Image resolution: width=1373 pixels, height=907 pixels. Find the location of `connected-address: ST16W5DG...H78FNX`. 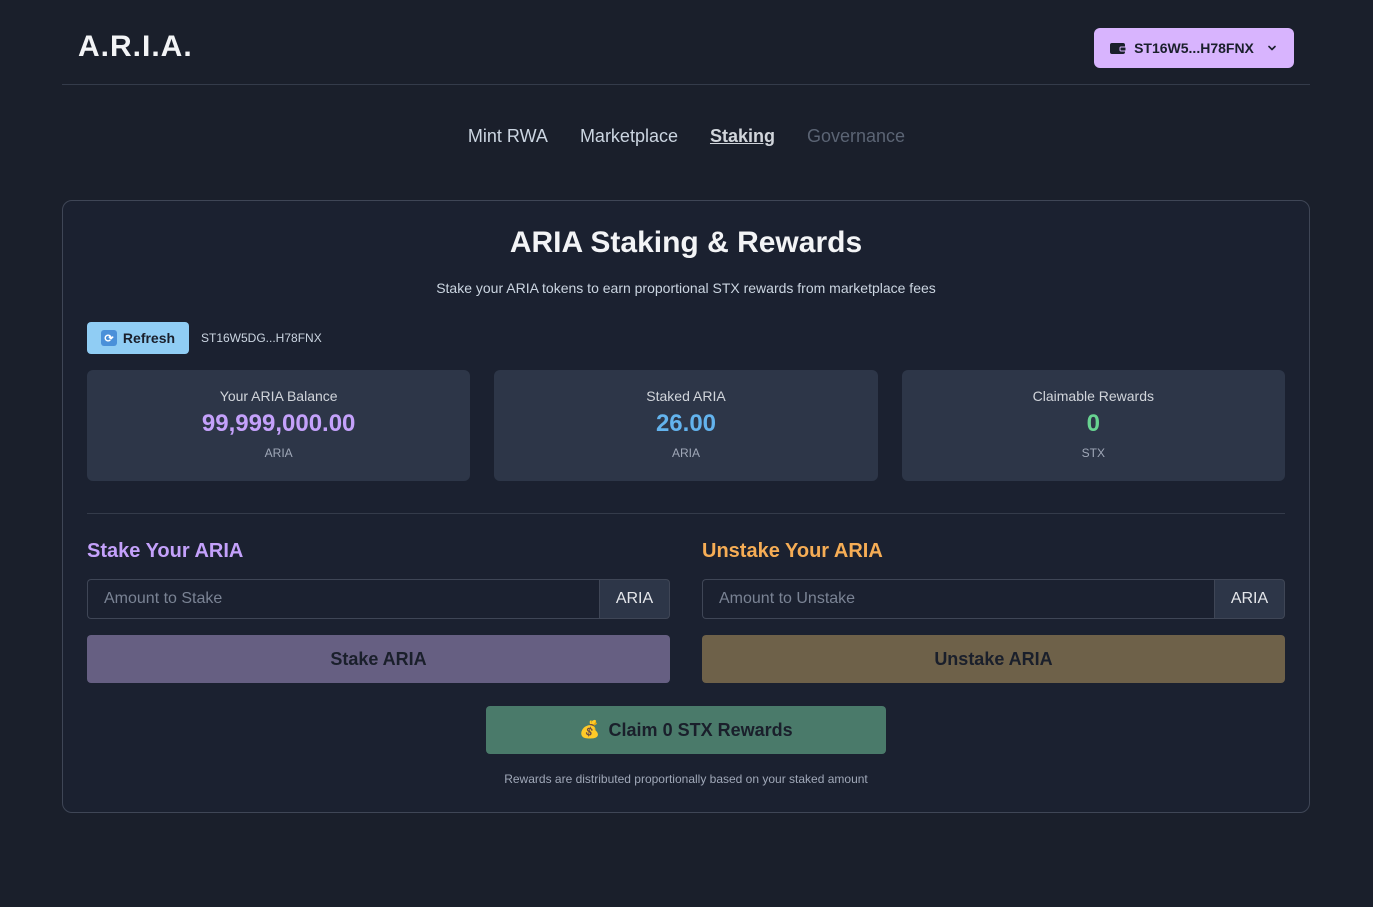

connected-address: ST16W5DG...H78FNX is located at coordinates (261, 338).